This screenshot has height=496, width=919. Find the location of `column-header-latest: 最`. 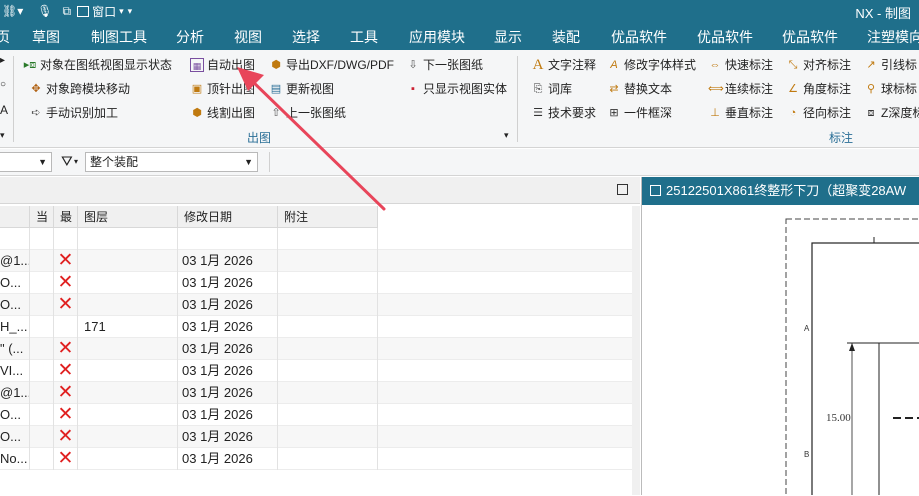

column-header-latest: 最 is located at coordinates (66, 217).